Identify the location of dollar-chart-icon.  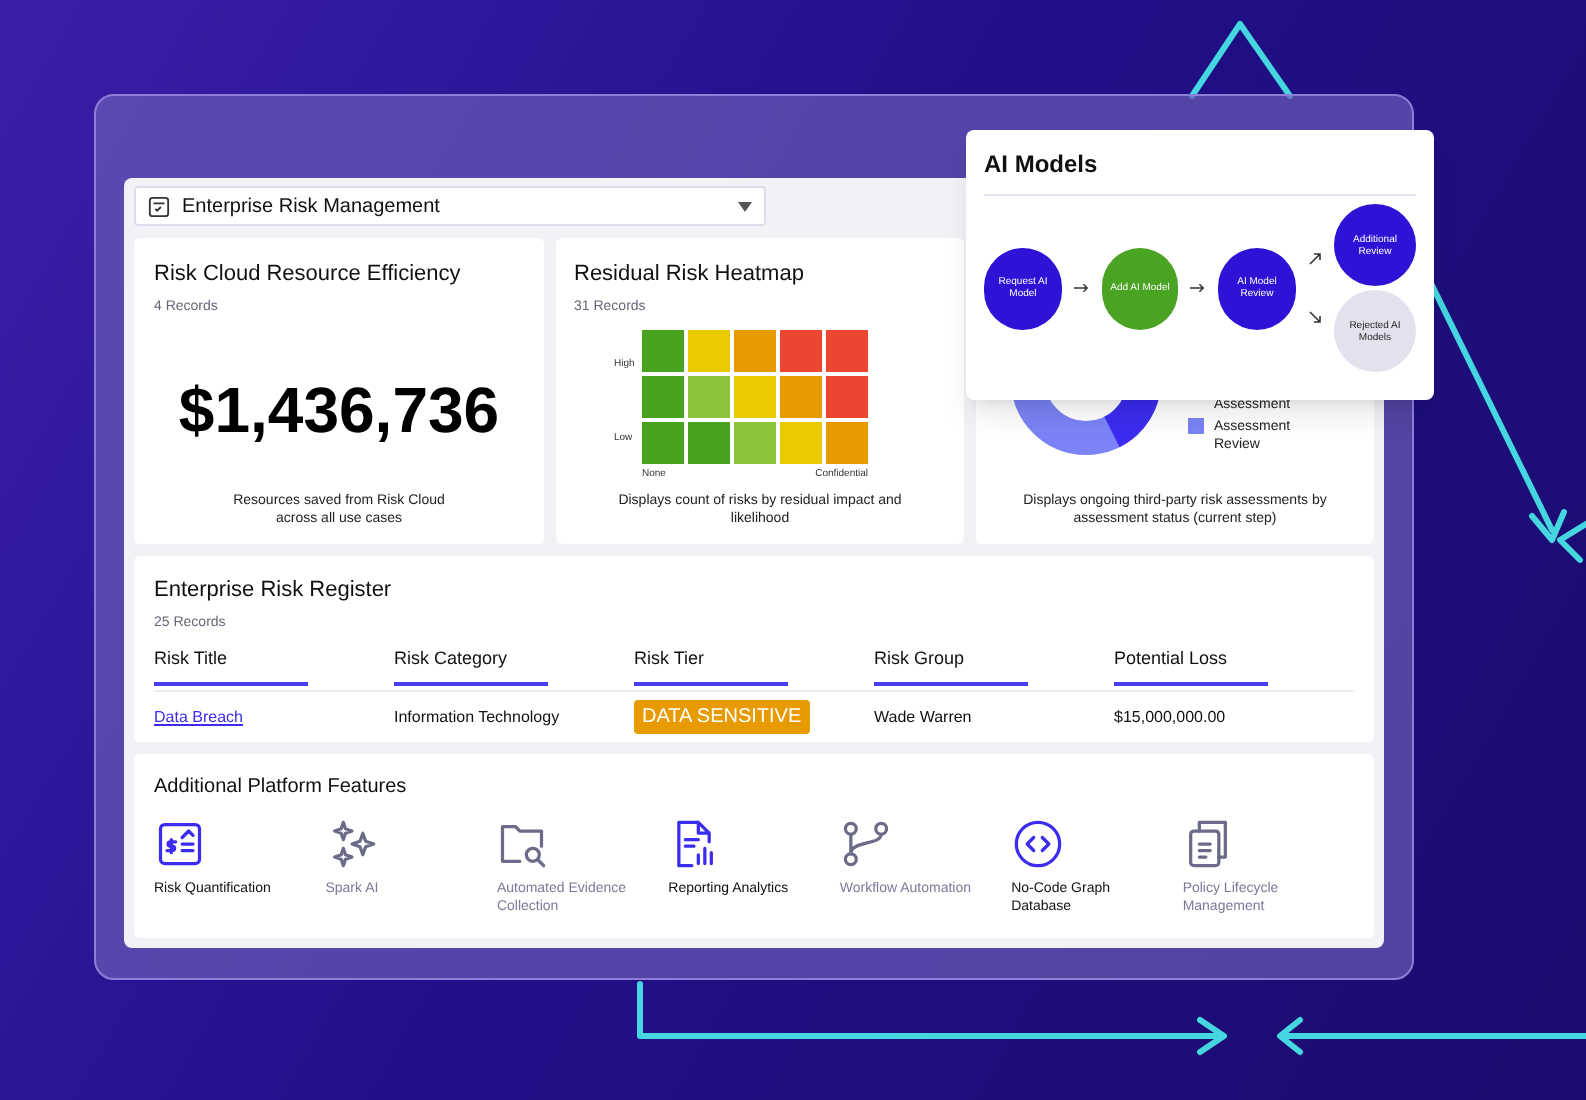
(180, 844).